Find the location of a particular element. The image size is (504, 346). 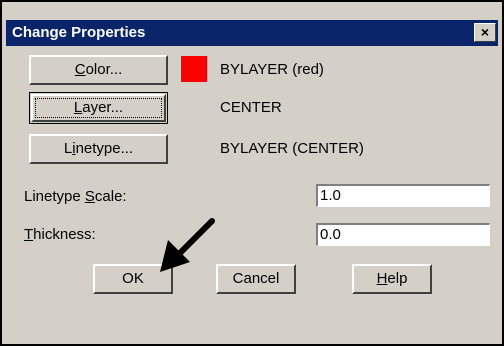

dialog-title: Change Properties is located at coordinates (79, 32).